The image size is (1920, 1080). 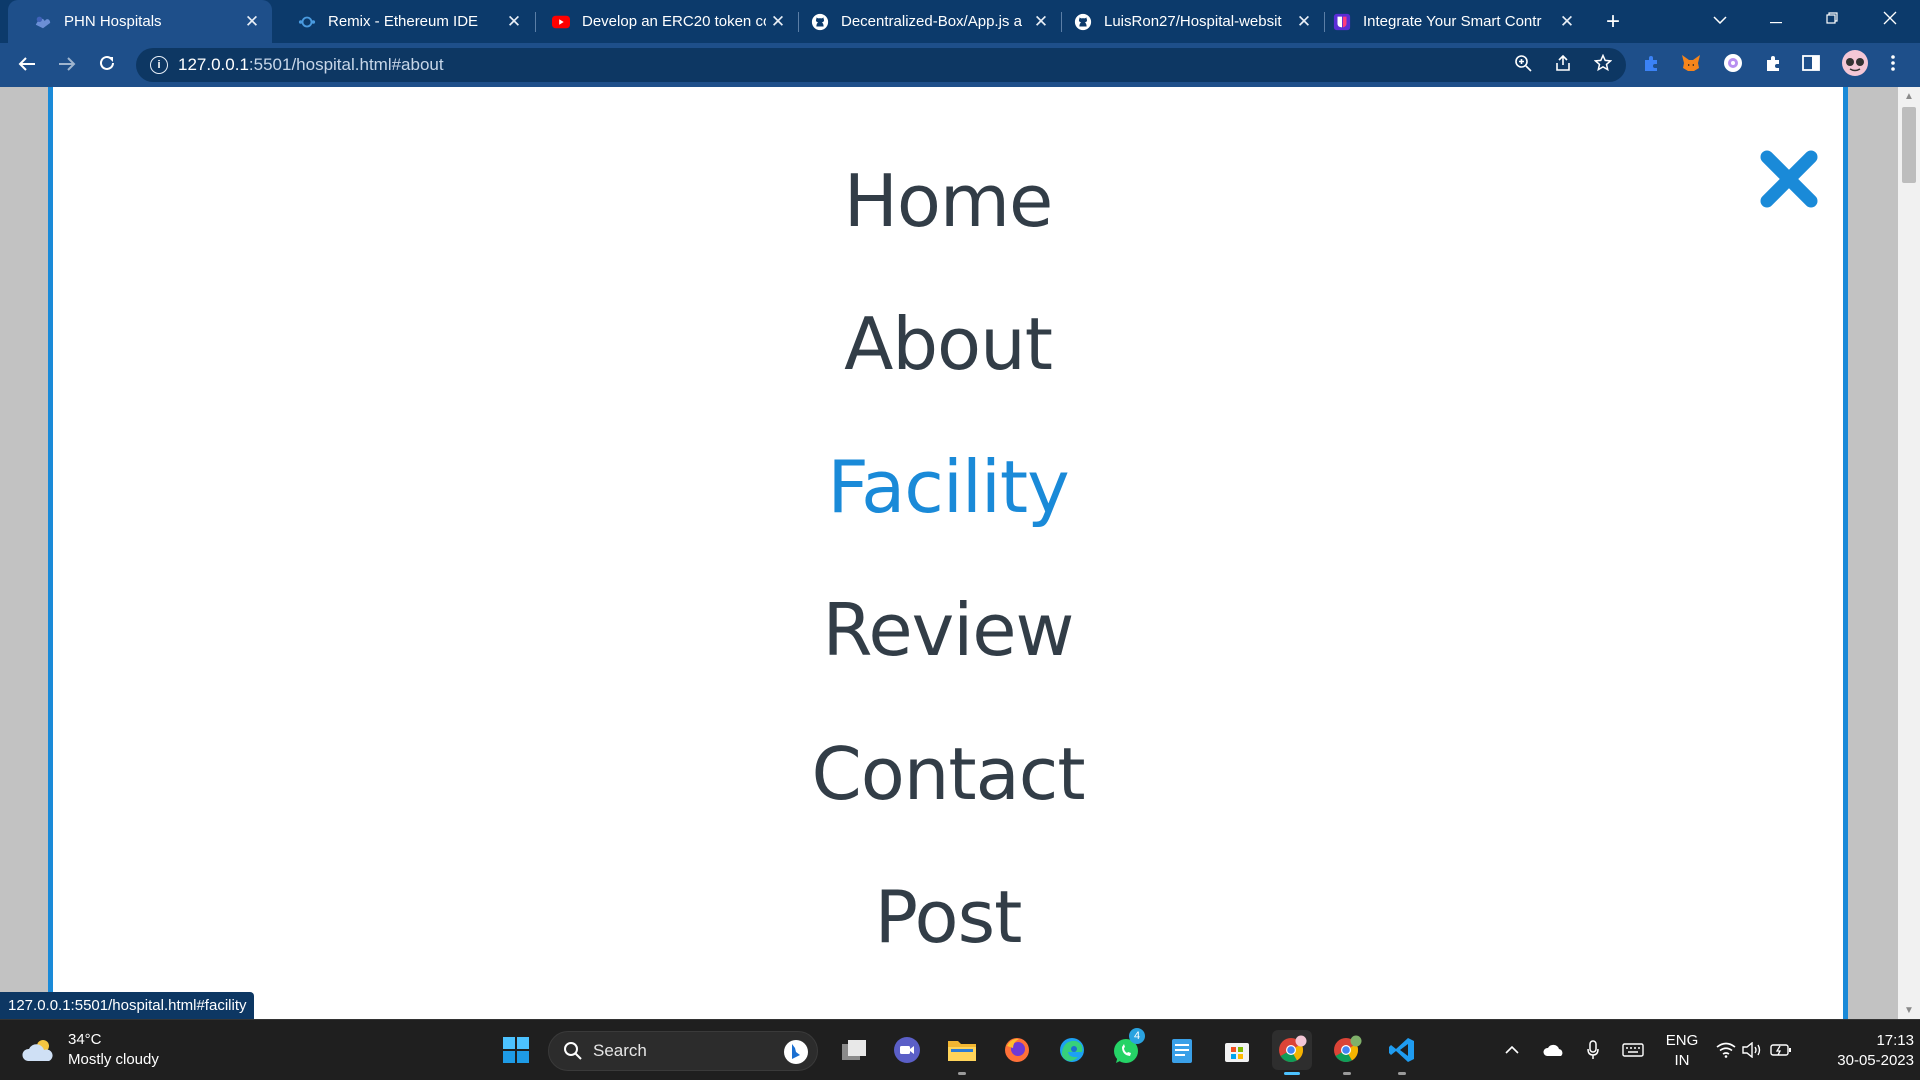 What do you see at coordinates (1909, 96) in the screenshot?
I see `scroll-up-arrow-icon: ▲` at bounding box center [1909, 96].